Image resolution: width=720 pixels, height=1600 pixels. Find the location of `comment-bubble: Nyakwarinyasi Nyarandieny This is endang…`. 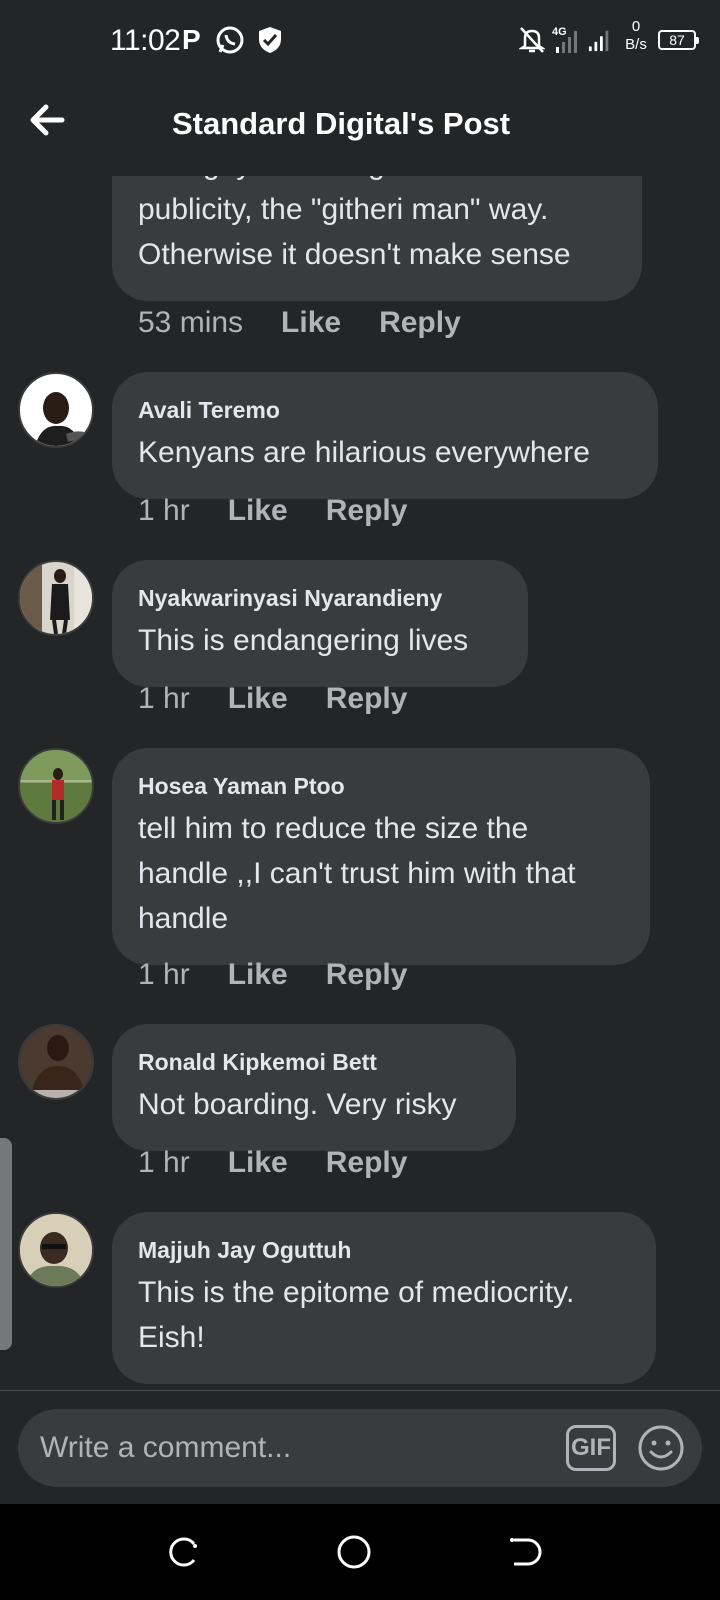

comment-bubble: Nyakwarinyasi Nyarandieny This is endang… is located at coordinates (320, 623).